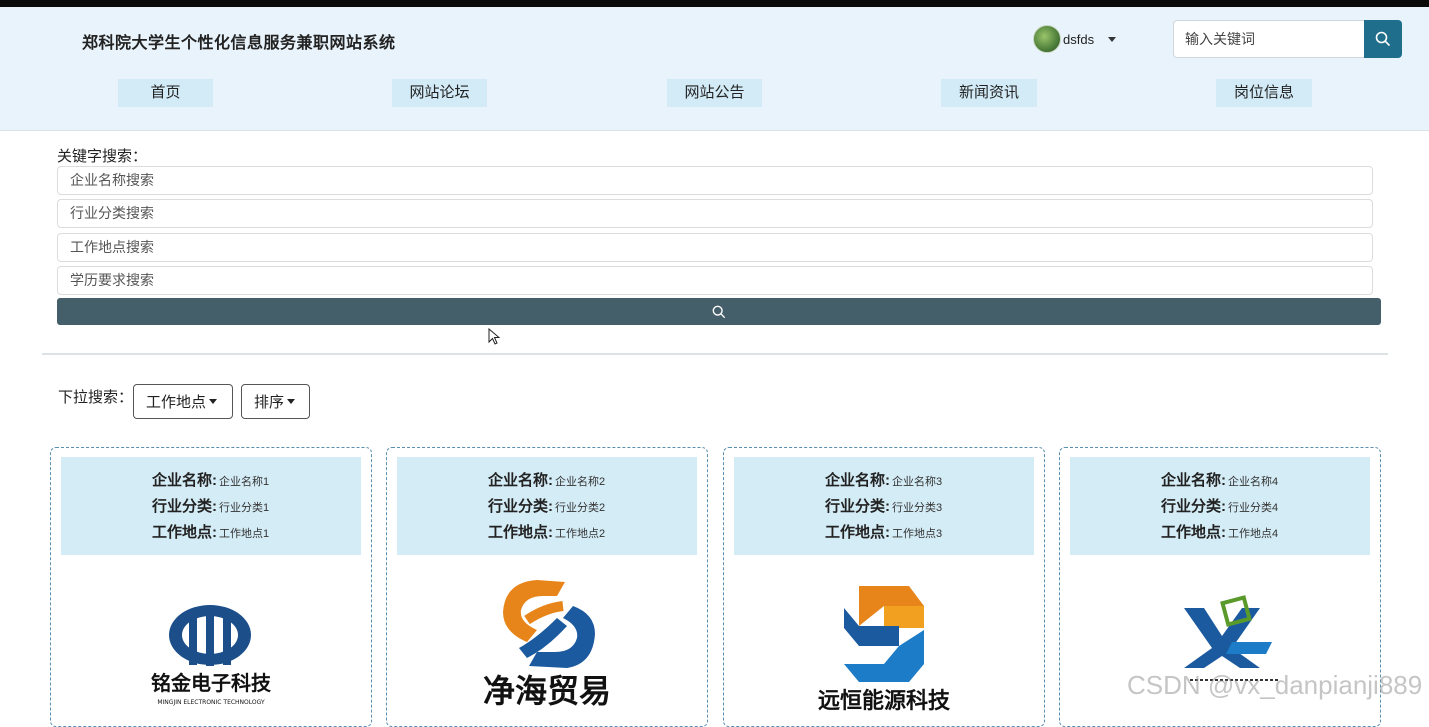 This screenshot has height=727, width=1429. What do you see at coordinates (211, 702) in the screenshot?
I see `company-logo-subtext: MINGJIN ELECTRONIC TECHNOLOGY` at bounding box center [211, 702].